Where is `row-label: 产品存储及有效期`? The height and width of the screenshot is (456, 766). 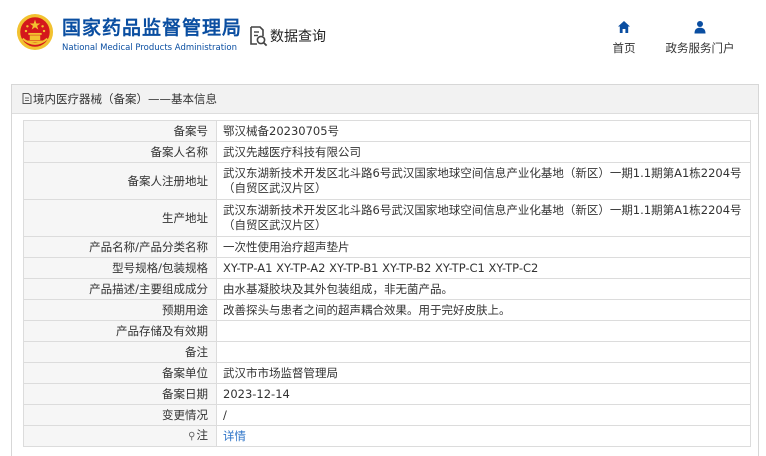 row-label: 产品存储及有效期 is located at coordinates (120, 331).